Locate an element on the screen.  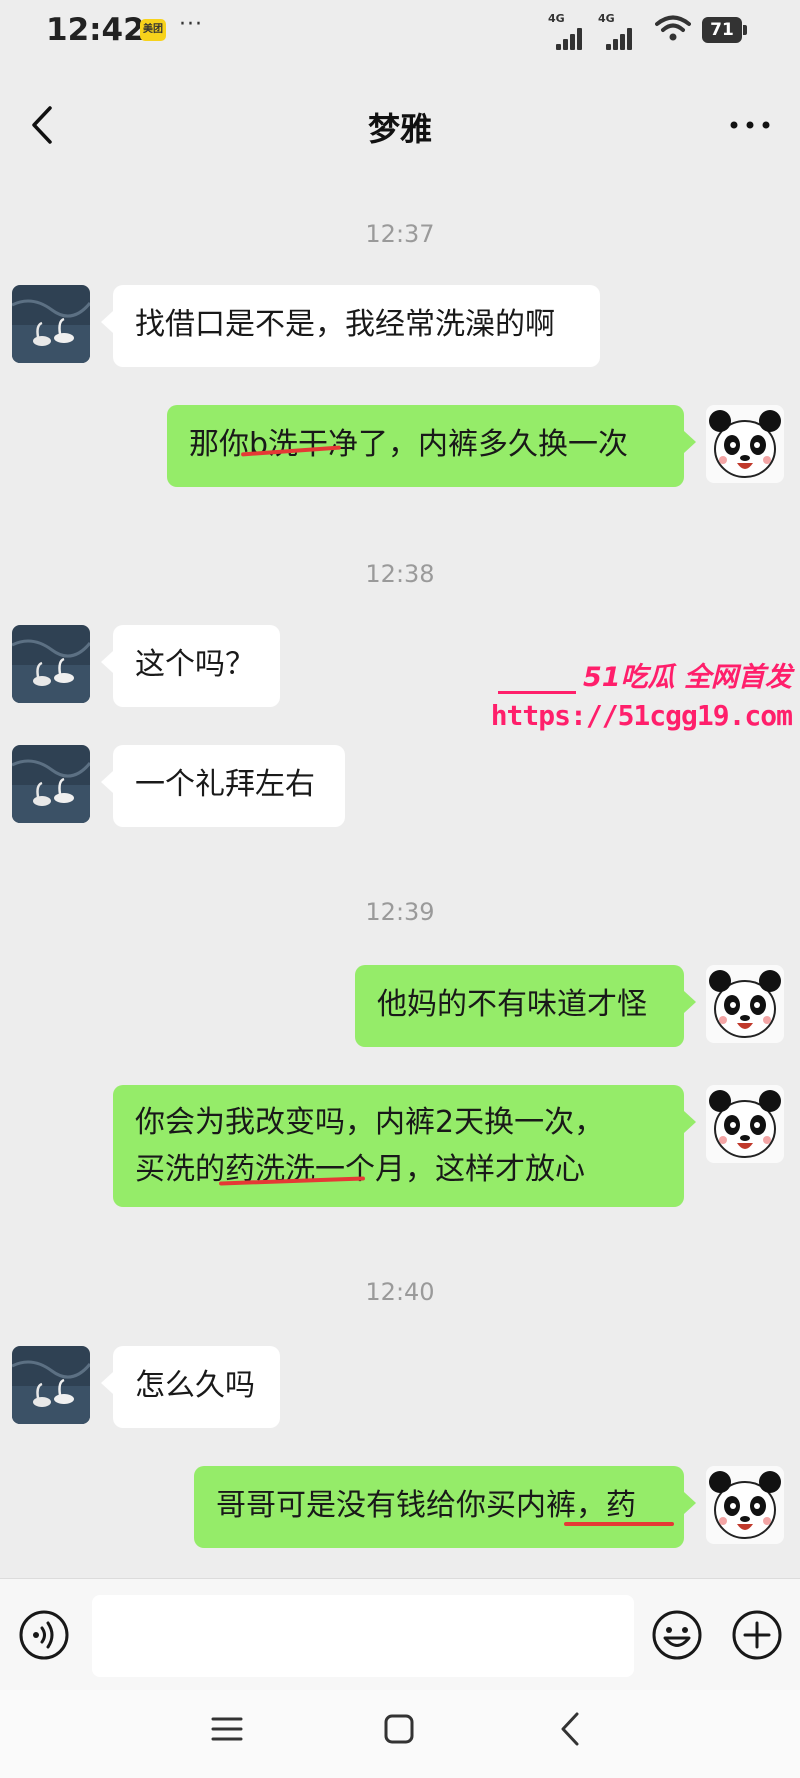
message-input is located at coordinates (363, 1636).